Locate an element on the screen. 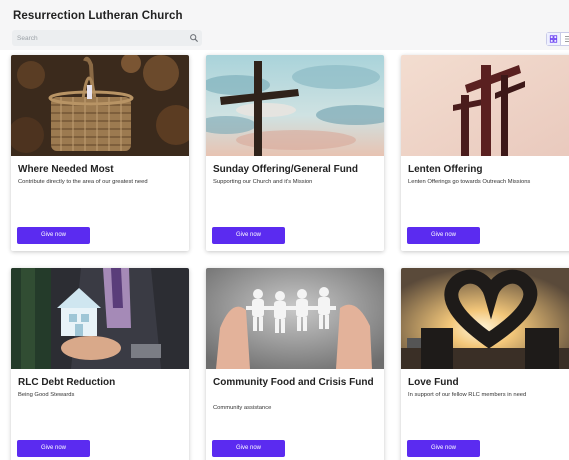 This screenshot has width=569, height=460. fund-description: Community assistance is located at coordinates (242, 408).